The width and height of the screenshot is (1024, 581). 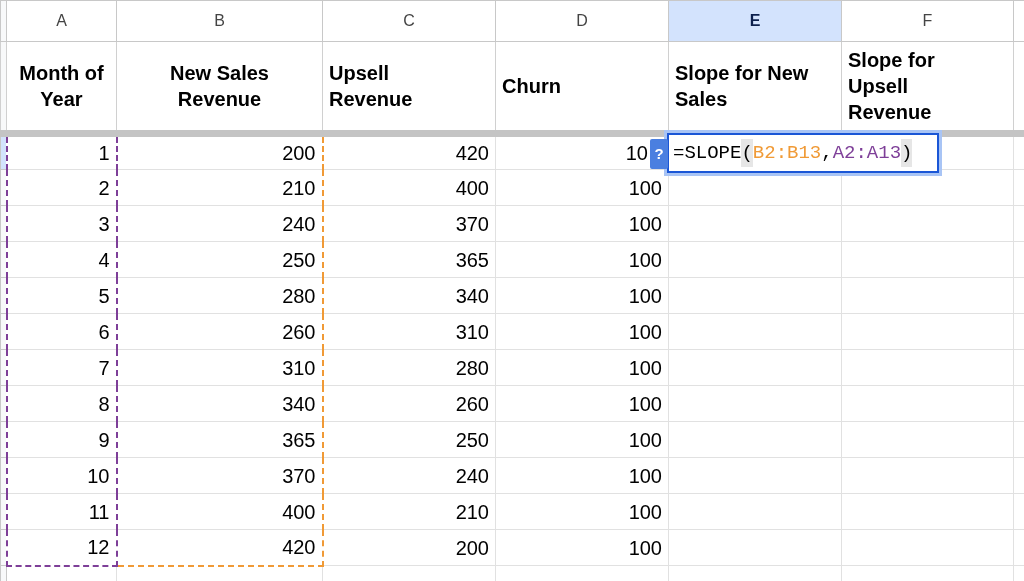 I want to click on column-header: F, so click(x=927, y=21).